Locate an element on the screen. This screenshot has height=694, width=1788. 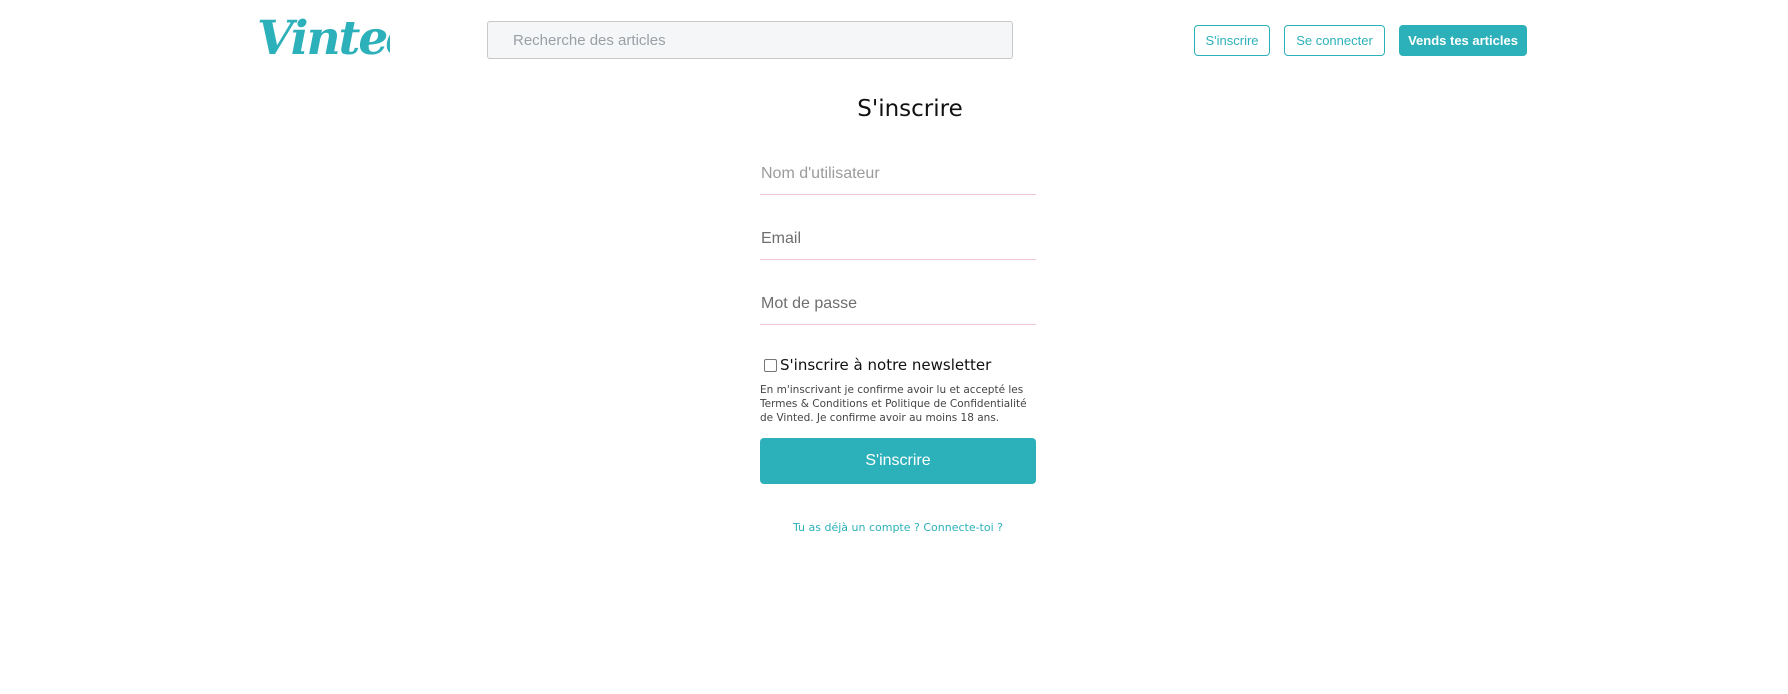
password-input is located at coordinates (898, 304).